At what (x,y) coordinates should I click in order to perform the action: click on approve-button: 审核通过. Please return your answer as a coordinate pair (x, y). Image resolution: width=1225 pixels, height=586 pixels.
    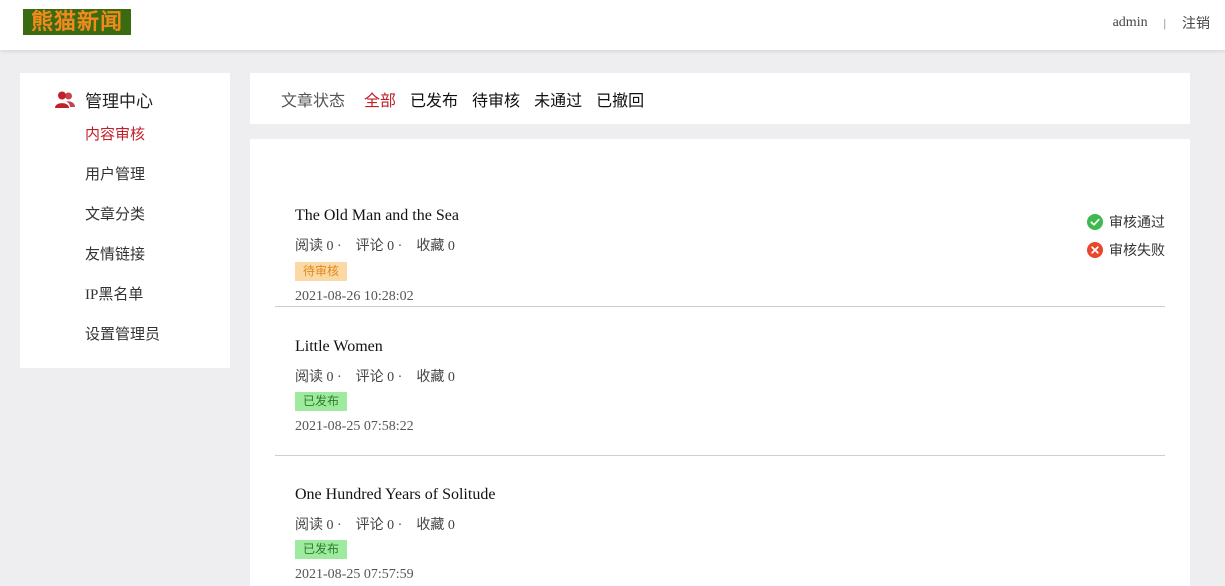
    Looking at the image, I should click on (1126, 222).